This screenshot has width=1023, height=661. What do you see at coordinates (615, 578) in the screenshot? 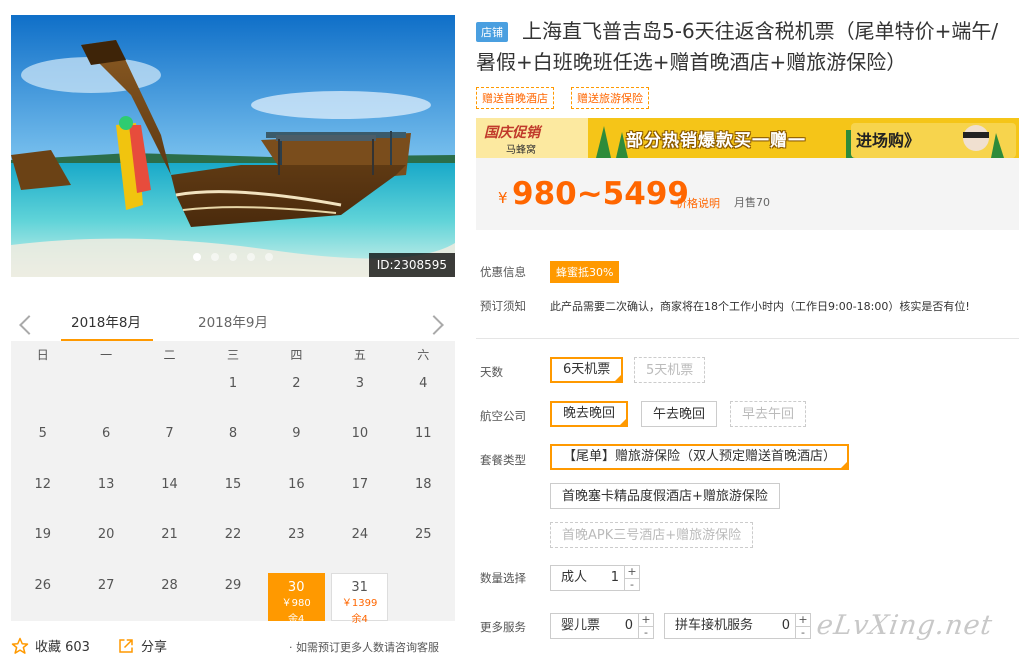
I see `adult-value: 1` at bounding box center [615, 578].